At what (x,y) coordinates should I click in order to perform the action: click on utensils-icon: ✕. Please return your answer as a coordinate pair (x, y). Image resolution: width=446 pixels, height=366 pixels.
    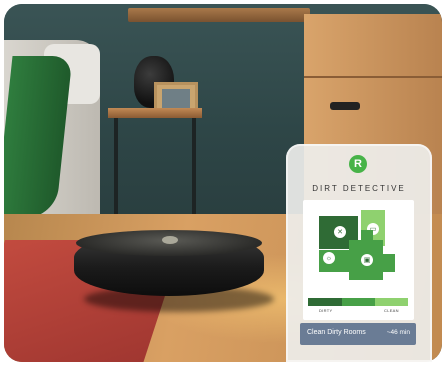
    Looking at the image, I should click on (340, 232).